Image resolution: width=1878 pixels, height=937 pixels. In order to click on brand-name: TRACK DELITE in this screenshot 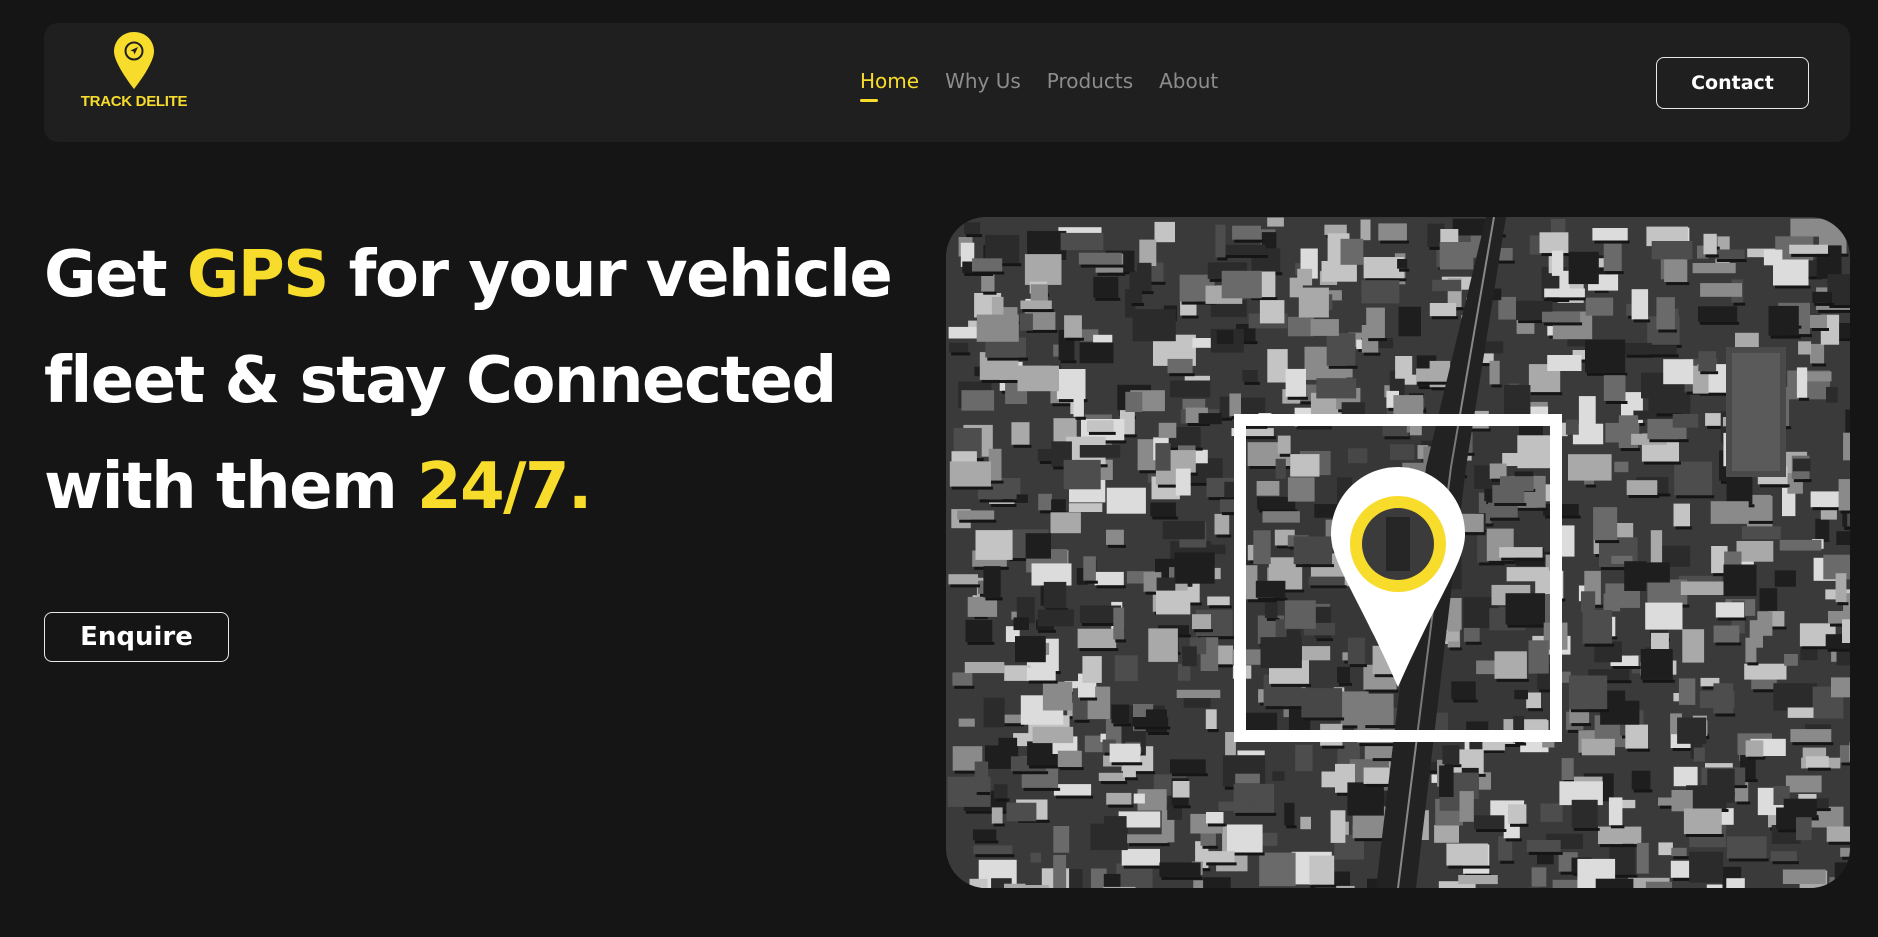, I will do `click(134, 101)`.